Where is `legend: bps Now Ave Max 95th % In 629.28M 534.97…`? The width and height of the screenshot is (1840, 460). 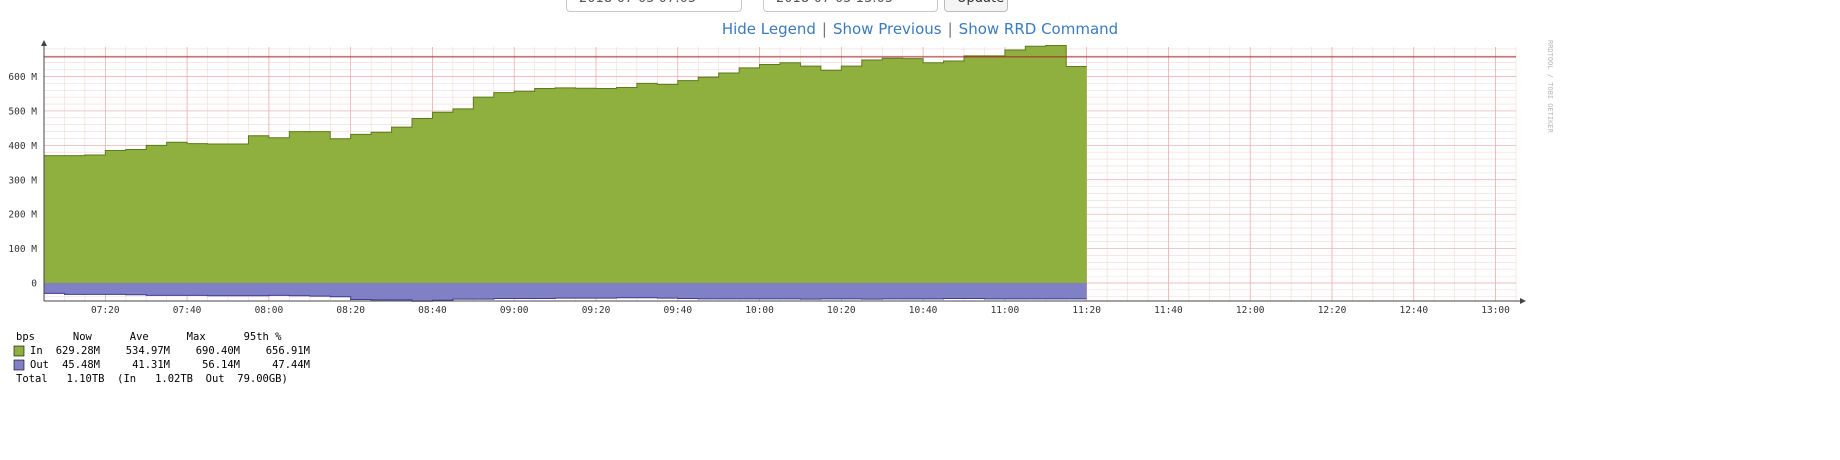 legend: bps Now Ave Max 95th % In 629.28M 534.97… is located at coordinates (161, 358).